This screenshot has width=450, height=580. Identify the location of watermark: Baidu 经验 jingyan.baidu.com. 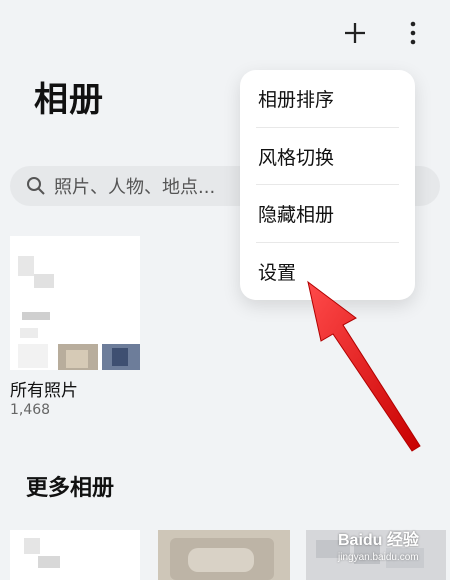
(393, 555).